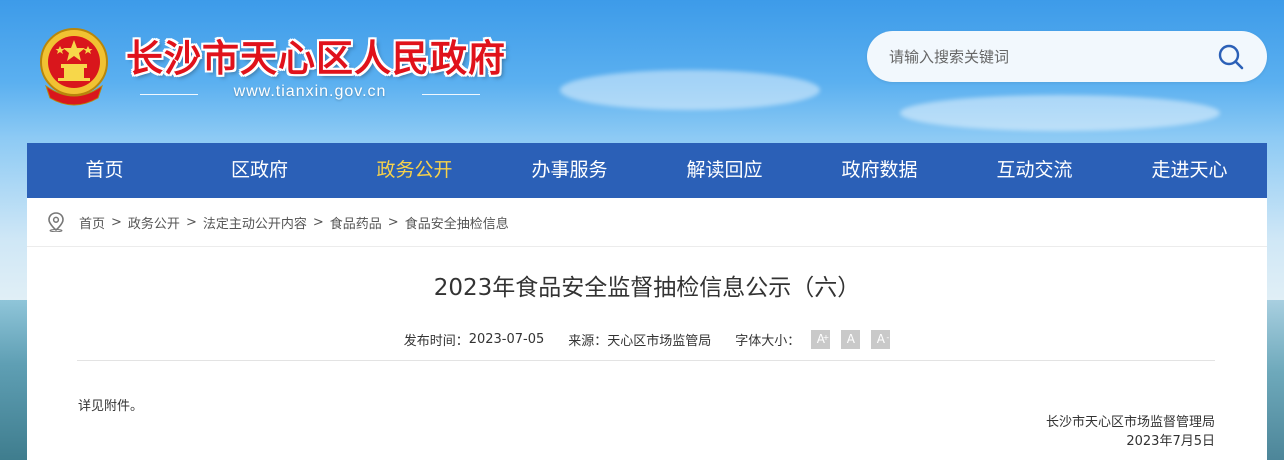  I want to click on nav-item-government-affairs: 政务公开, so click(414, 170).